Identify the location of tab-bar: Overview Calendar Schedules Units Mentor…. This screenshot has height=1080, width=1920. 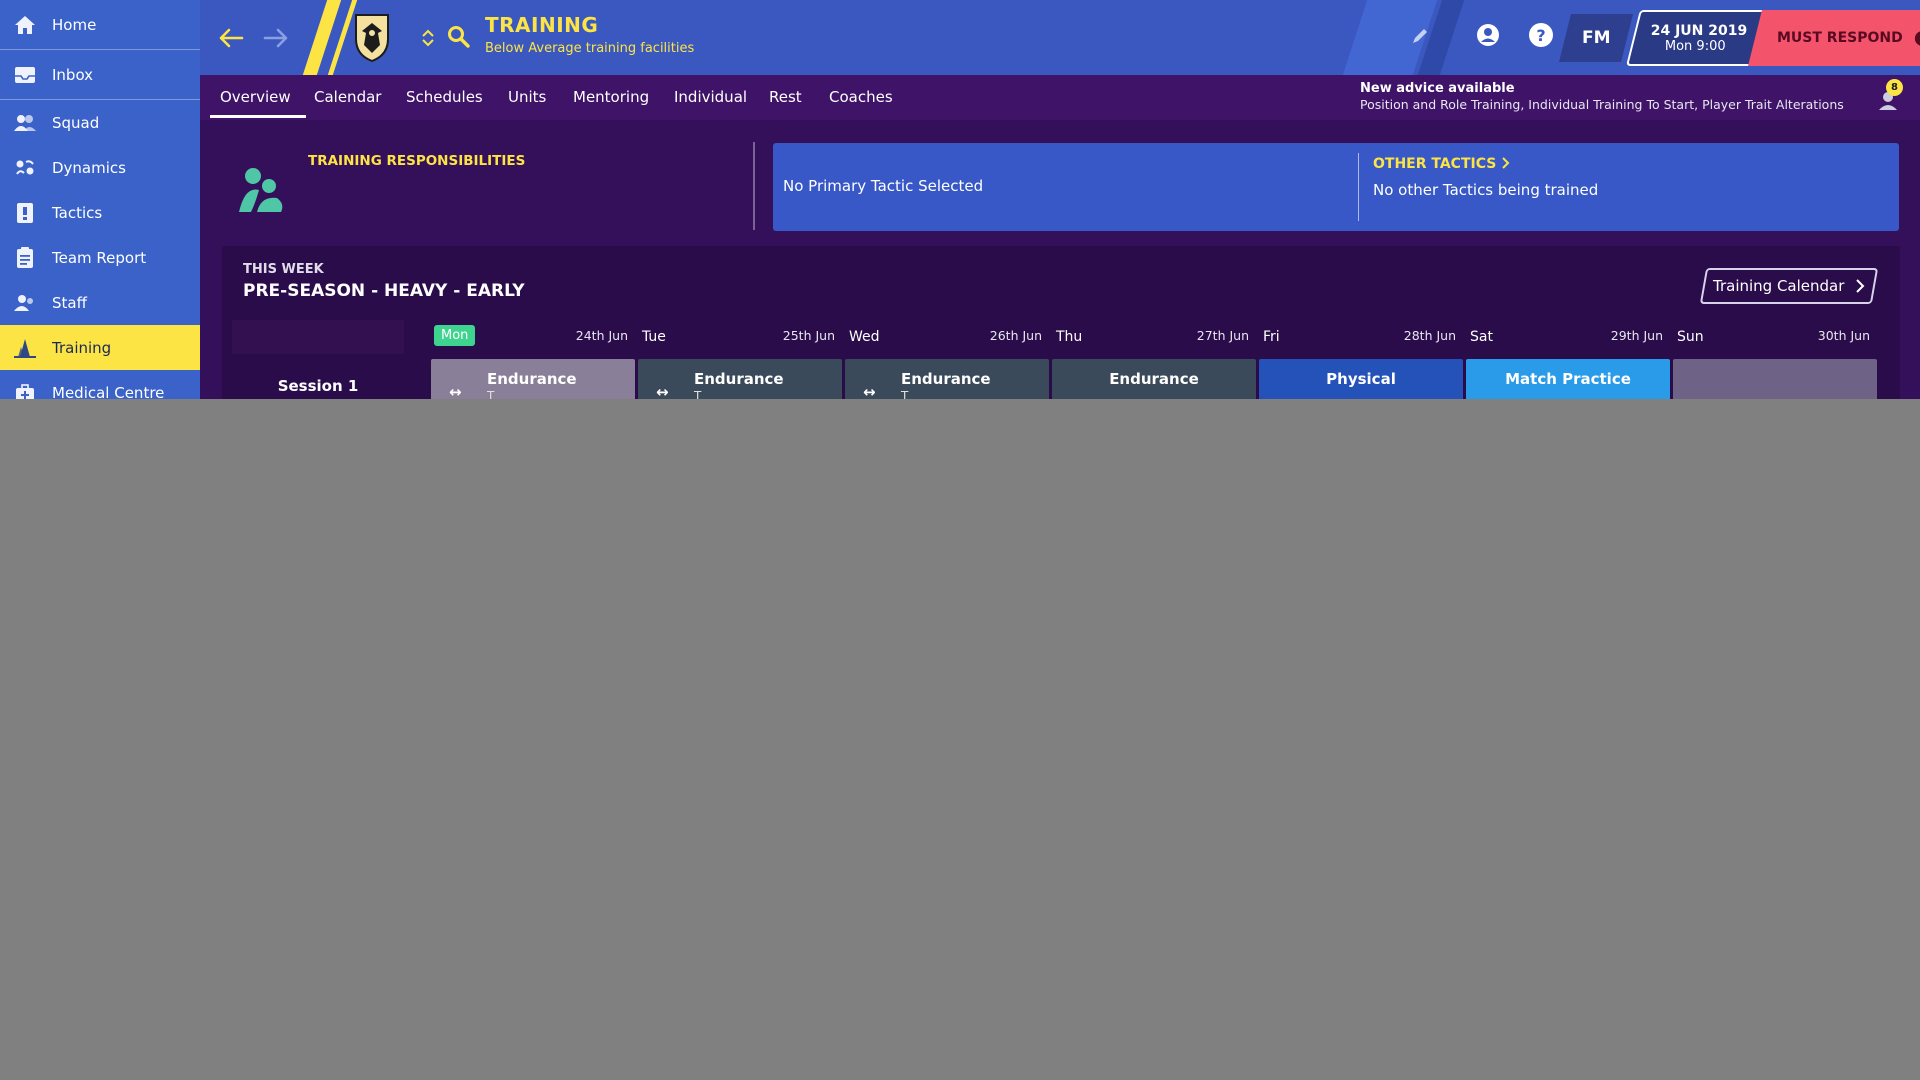
(1060, 97).